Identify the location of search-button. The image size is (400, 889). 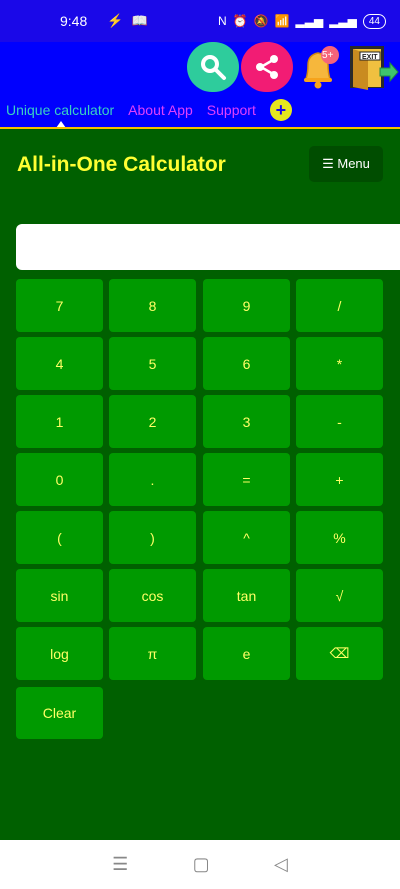
(213, 67).